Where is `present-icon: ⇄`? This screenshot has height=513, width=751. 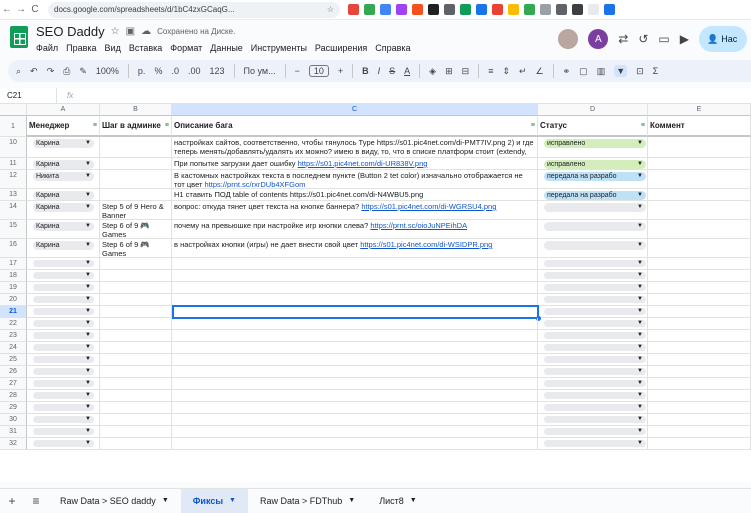 present-icon: ⇄ is located at coordinates (623, 39).